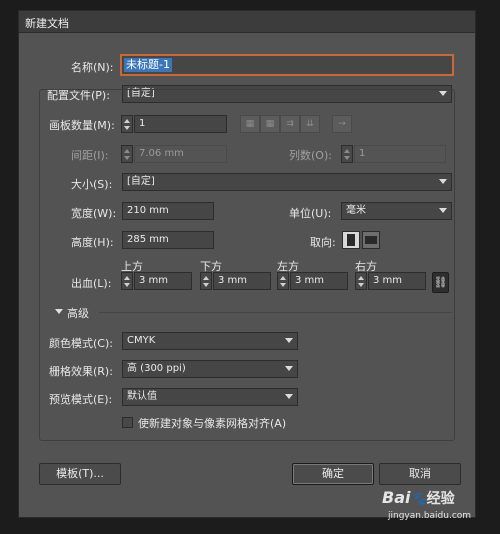 The image size is (500, 534). I want to click on color-mode-value: CMYK, so click(141, 340).